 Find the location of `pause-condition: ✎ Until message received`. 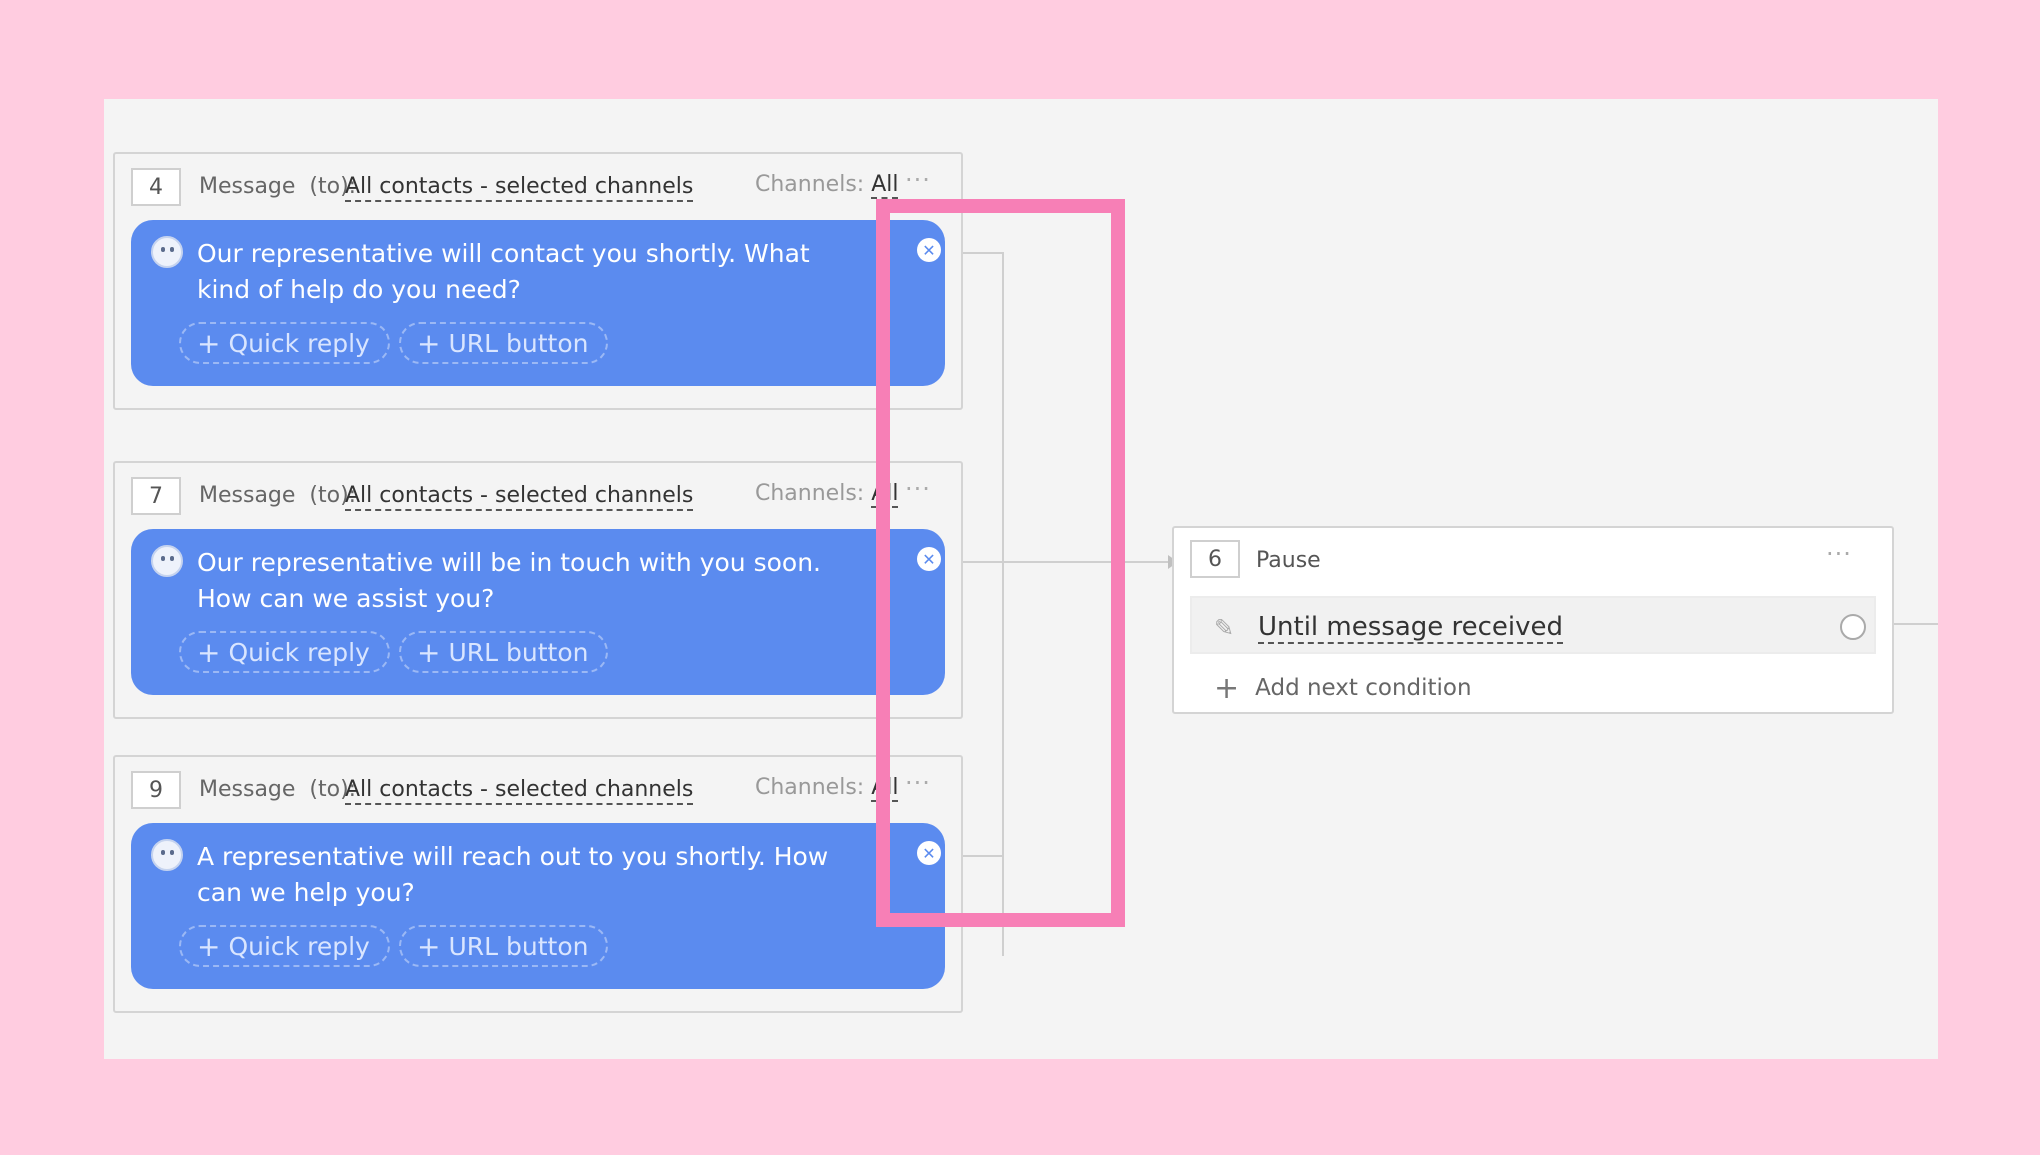

pause-condition: ✎ Until message received is located at coordinates (1533, 625).